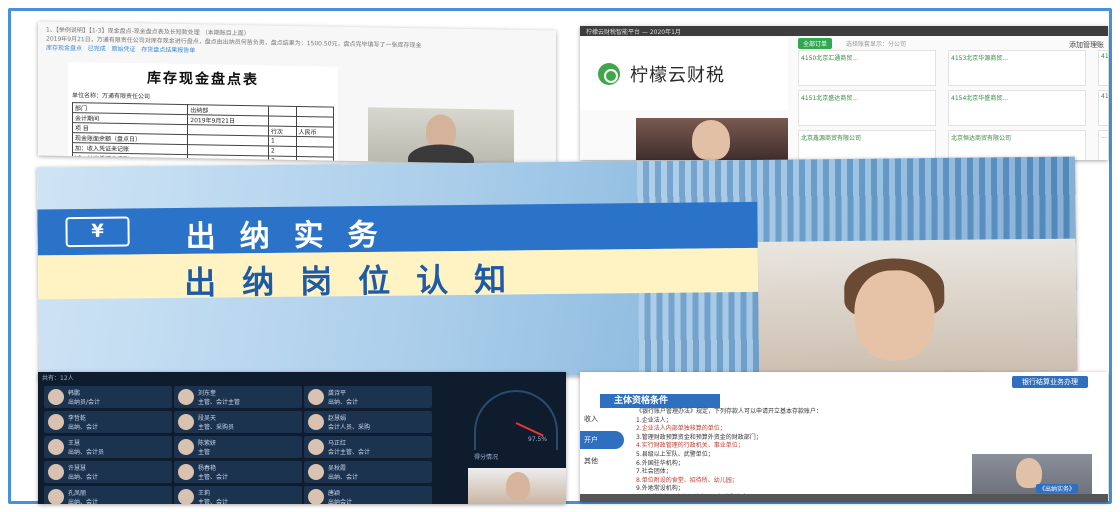  What do you see at coordinates (486, 457) in the screenshot?
I see `gauge-label: 得分情况` at bounding box center [486, 457].